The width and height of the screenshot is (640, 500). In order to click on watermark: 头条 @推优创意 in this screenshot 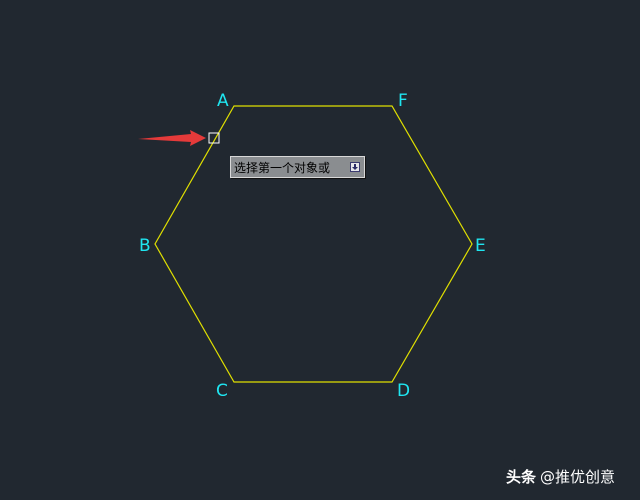, I will do `click(560, 476)`.